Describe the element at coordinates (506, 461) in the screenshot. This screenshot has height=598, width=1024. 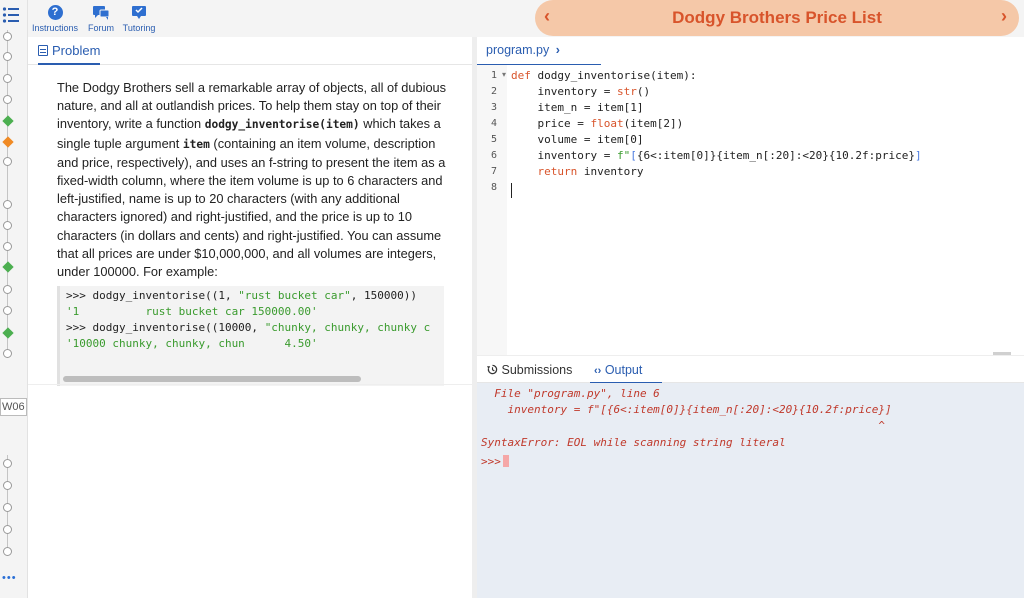
I see `console-cursor` at that location.